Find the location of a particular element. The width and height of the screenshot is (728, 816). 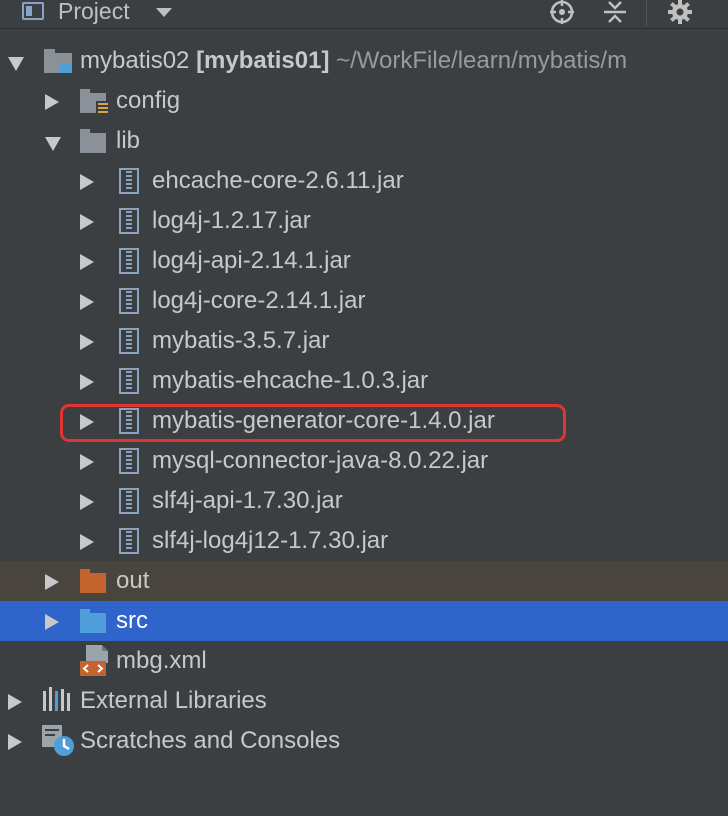

tree-row-jar: log4j-core-2.14.1.jar is located at coordinates (364, 301).